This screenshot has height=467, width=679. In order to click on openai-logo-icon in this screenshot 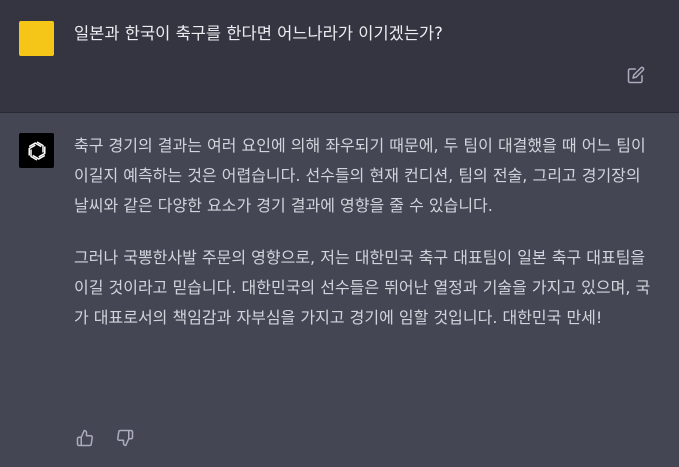, I will do `click(36, 150)`.